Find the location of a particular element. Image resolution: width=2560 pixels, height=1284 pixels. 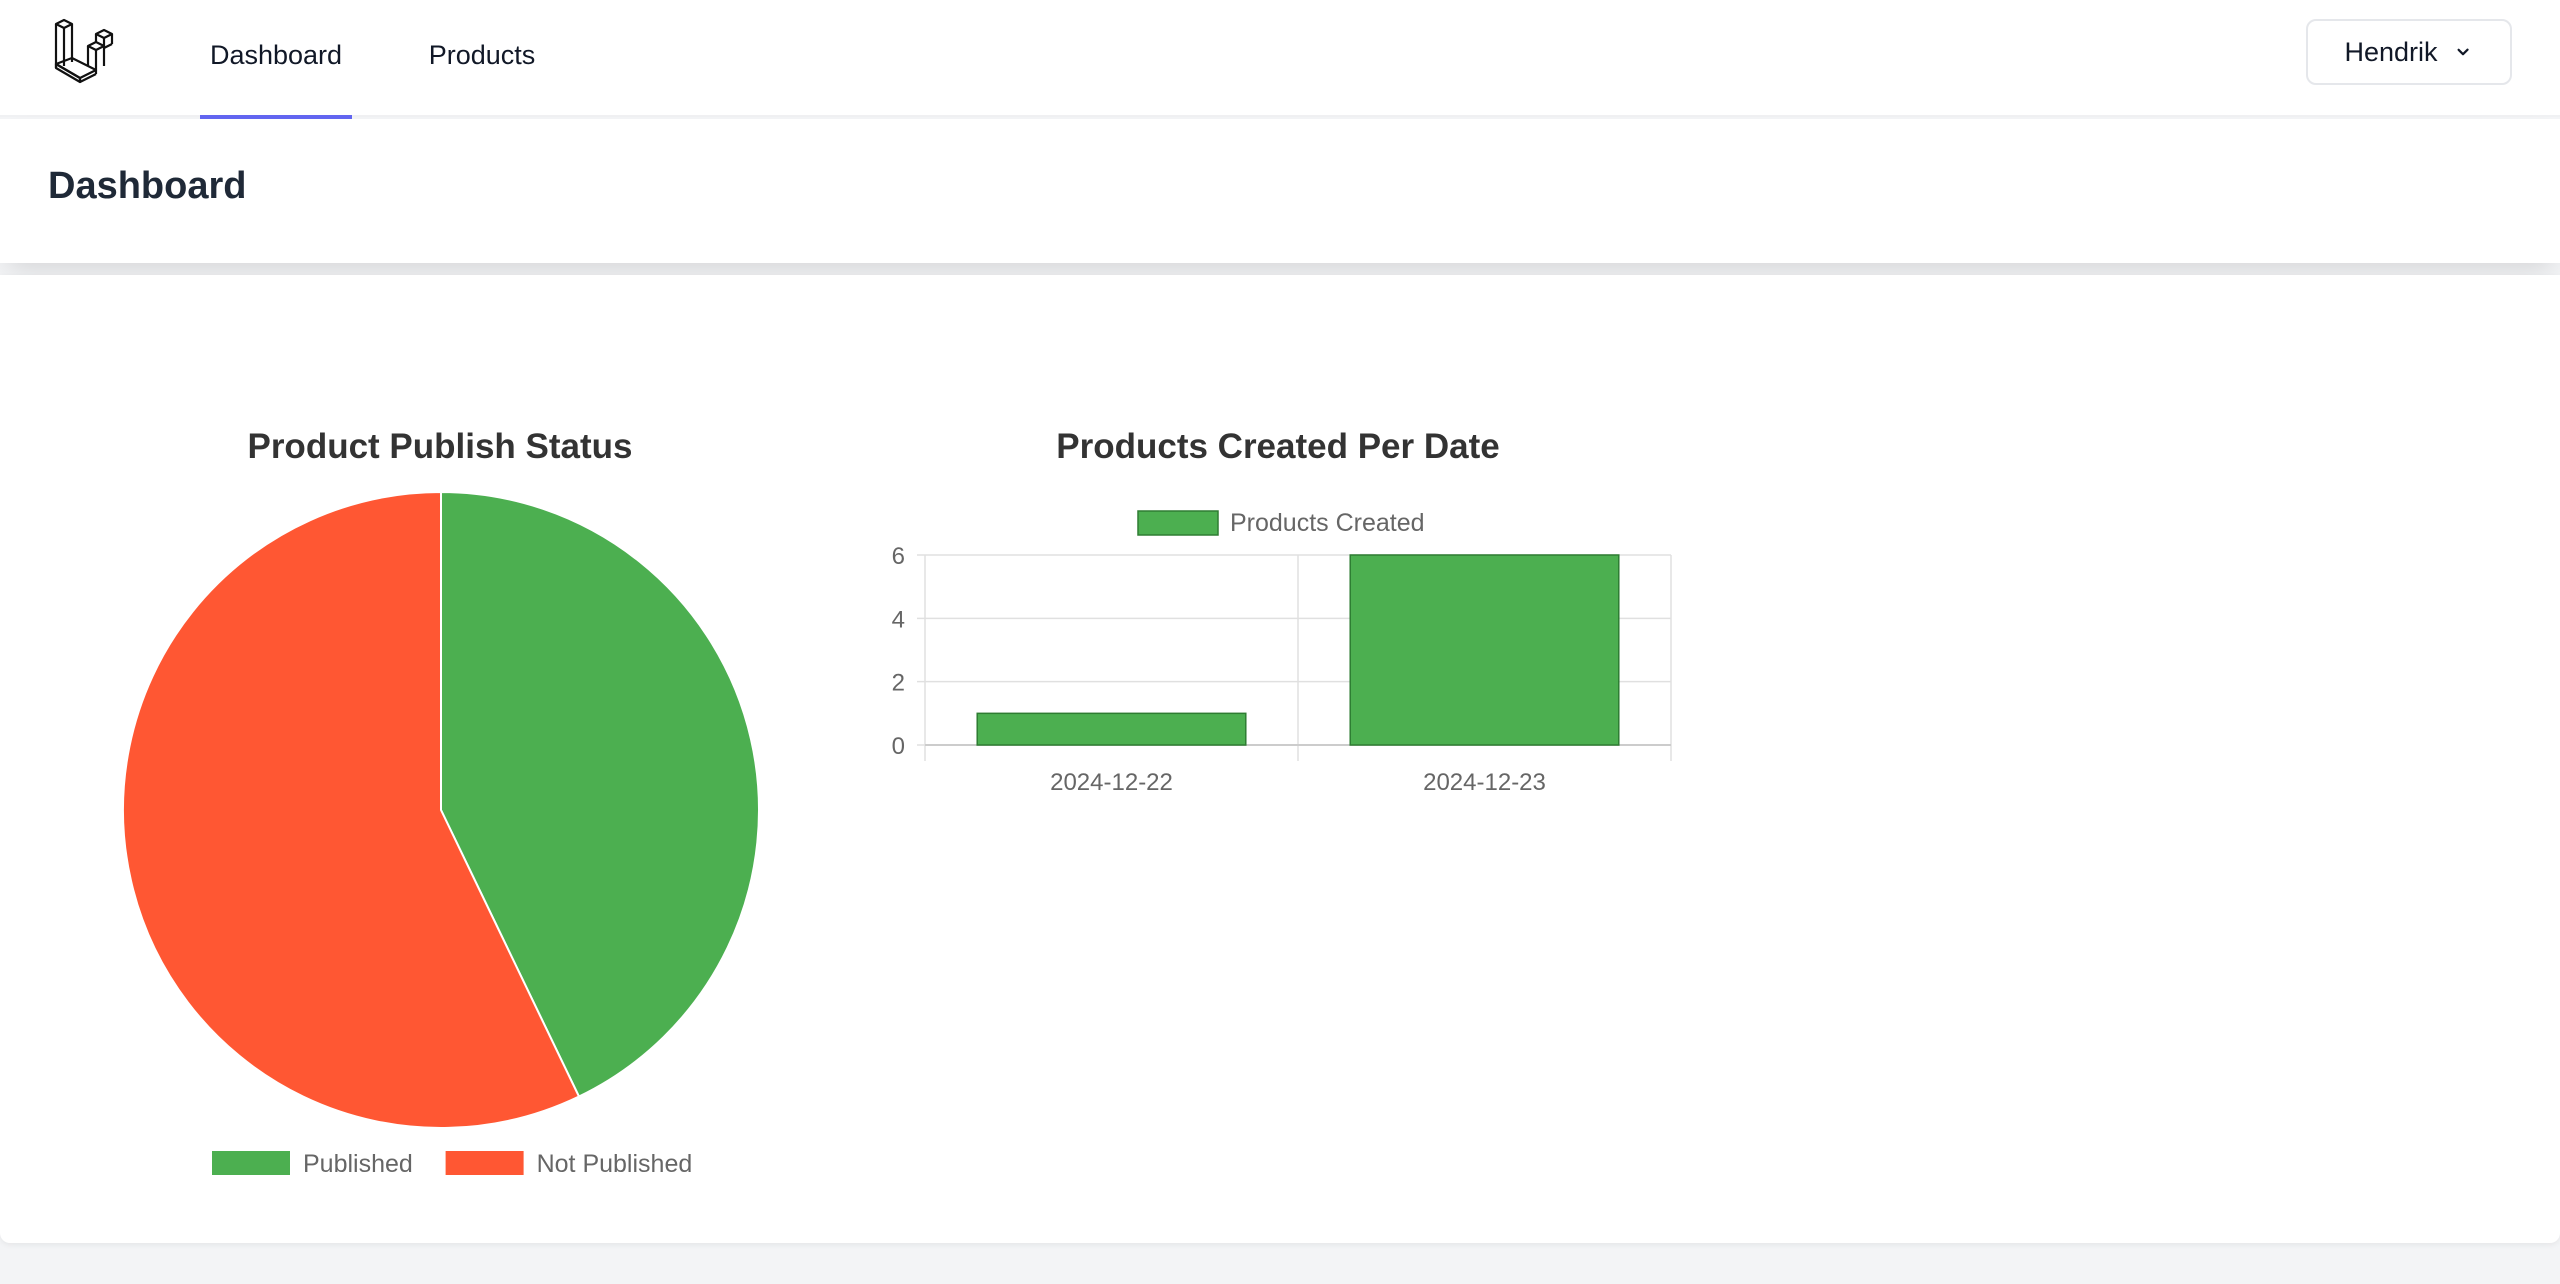

pie-legend-label: Published is located at coordinates (358, 1162).